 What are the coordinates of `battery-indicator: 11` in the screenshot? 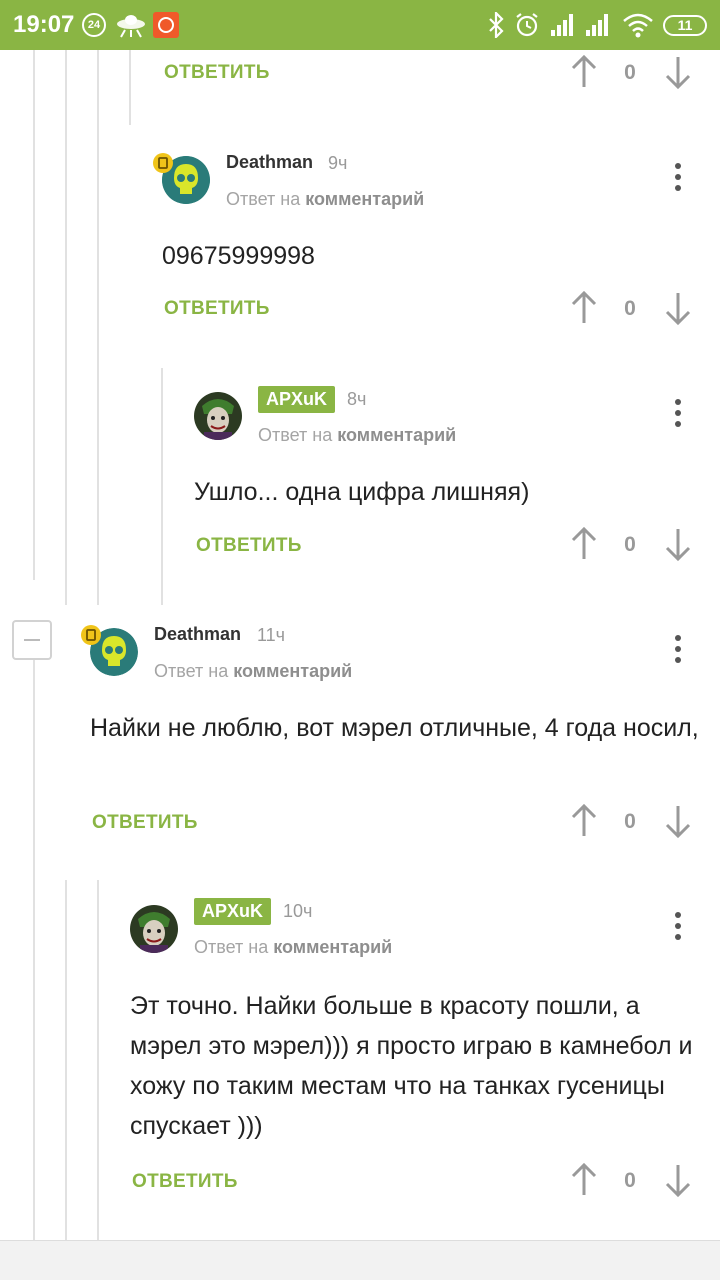 It's located at (685, 25).